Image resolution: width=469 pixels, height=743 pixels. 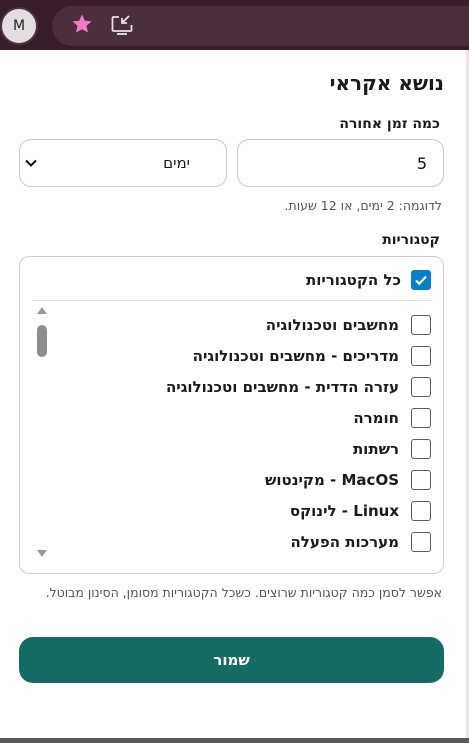 What do you see at coordinates (282, 386) in the screenshot?
I see `category-label: עזרה הדדית - מחשבים וטכנולוגיה` at bounding box center [282, 386].